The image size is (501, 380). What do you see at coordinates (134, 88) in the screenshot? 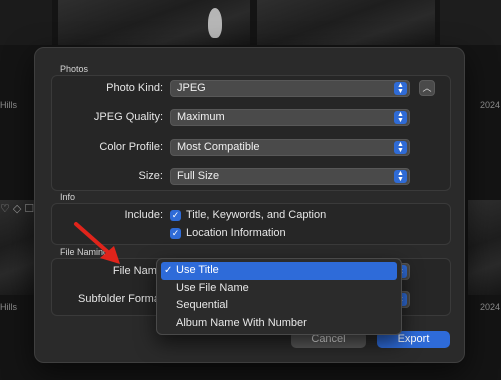
I see `photo-kind-label: Photo Kind:` at bounding box center [134, 88].